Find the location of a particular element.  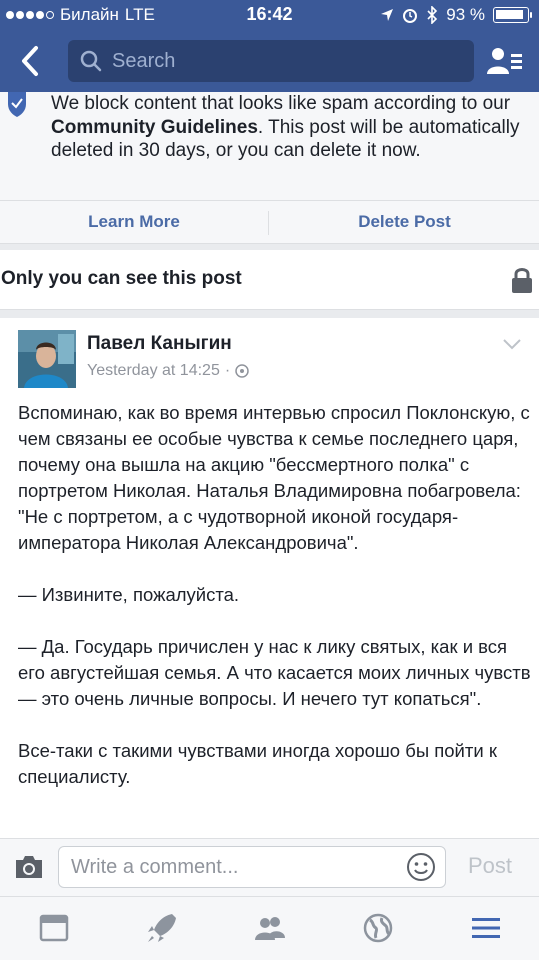

privacy-banner: Only you can see this post is located at coordinates (269, 280).